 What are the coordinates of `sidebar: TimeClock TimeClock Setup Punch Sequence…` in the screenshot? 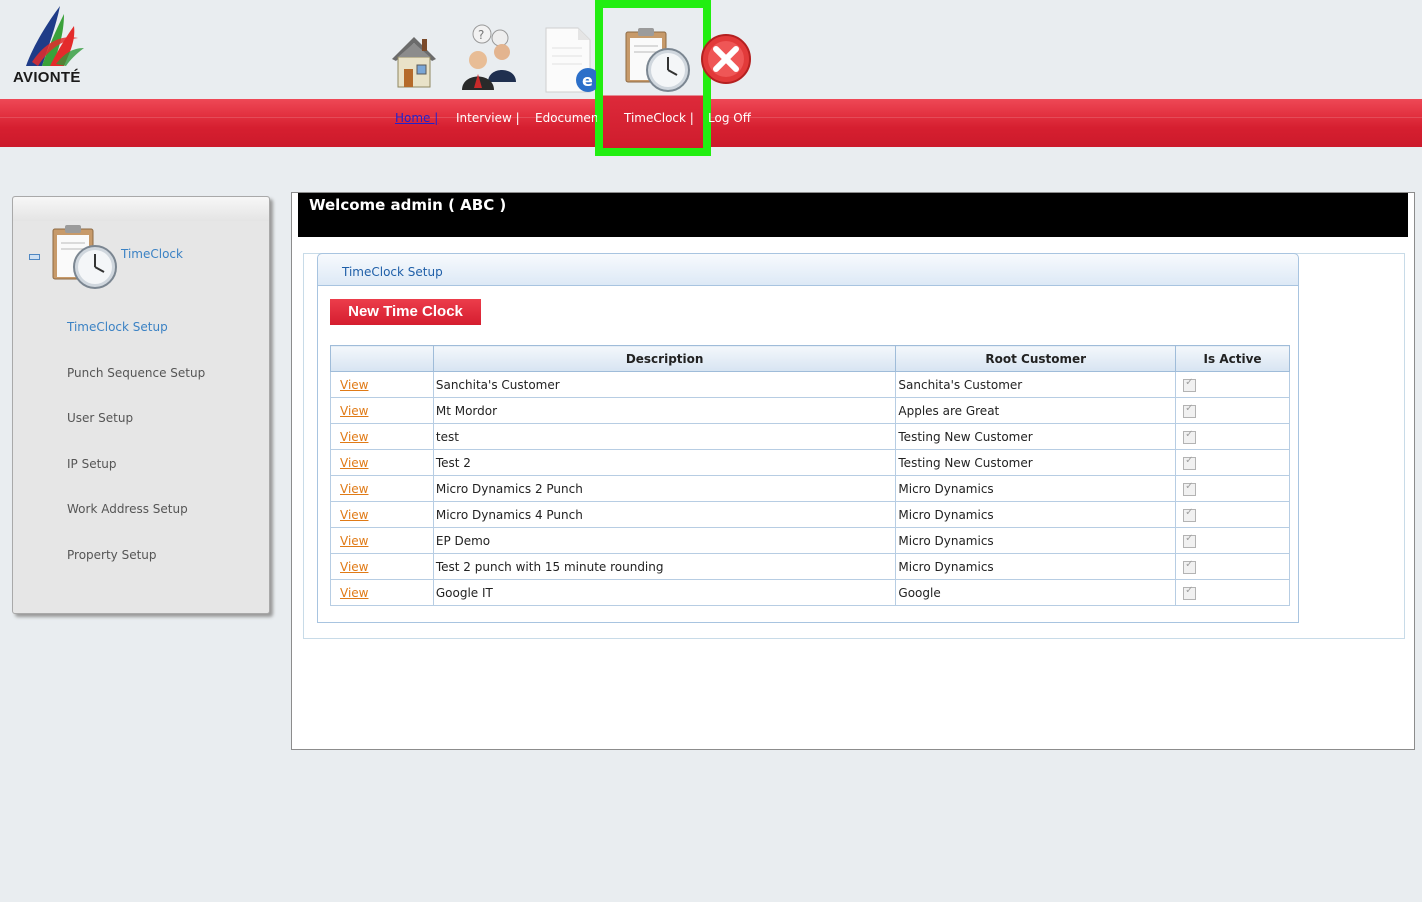 It's located at (141, 405).